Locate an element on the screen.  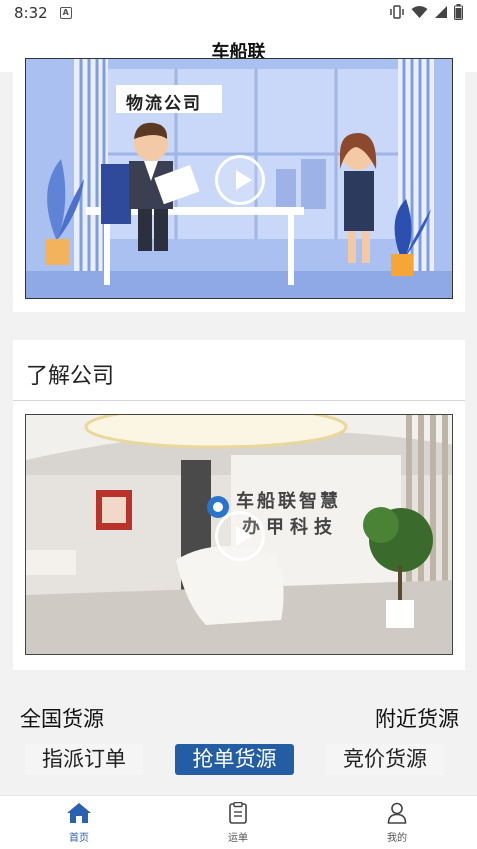
divider is located at coordinates (239, 400).